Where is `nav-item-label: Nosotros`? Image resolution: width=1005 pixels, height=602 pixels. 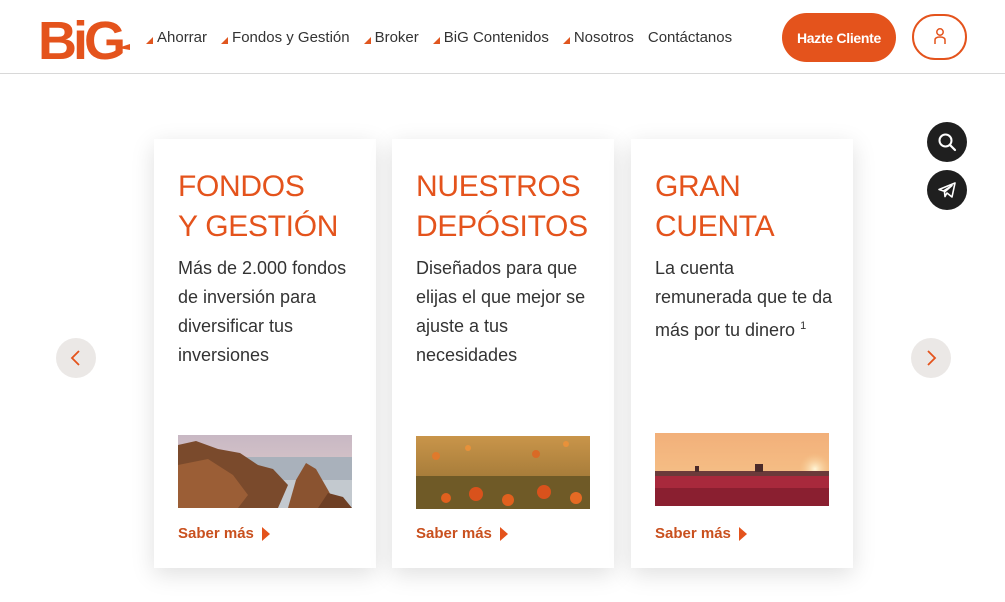
nav-item-label: Nosotros is located at coordinates (603, 37).